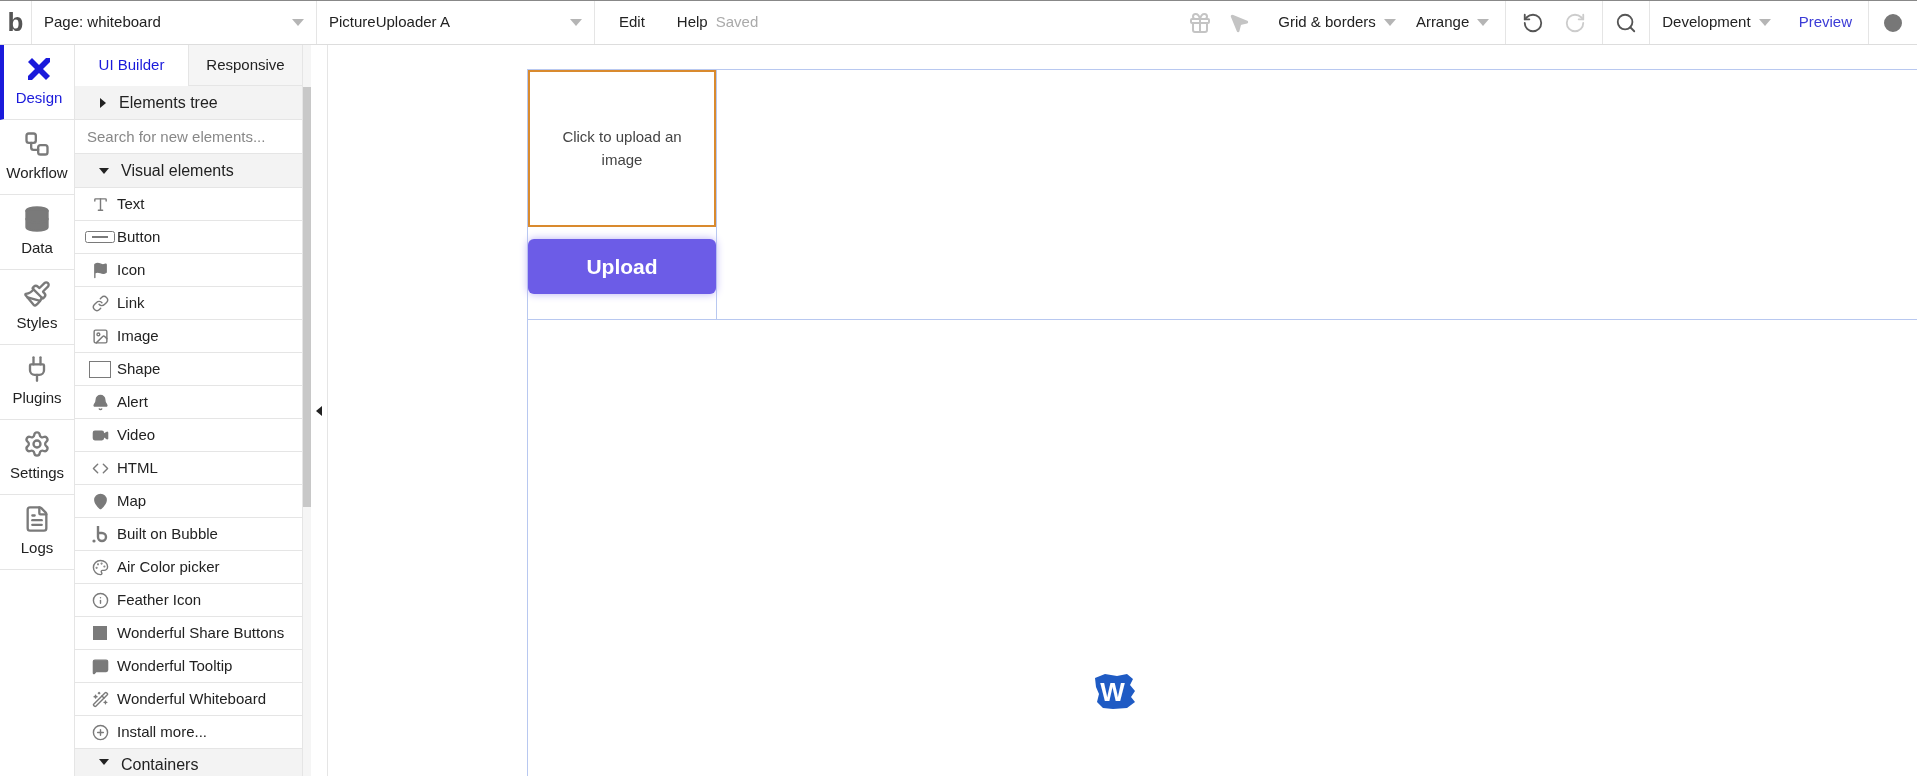 The image size is (1917, 776). What do you see at coordinates (132, 401) in the screenshot?
I see `element-label: Alert` at bounding box center [132, 401].